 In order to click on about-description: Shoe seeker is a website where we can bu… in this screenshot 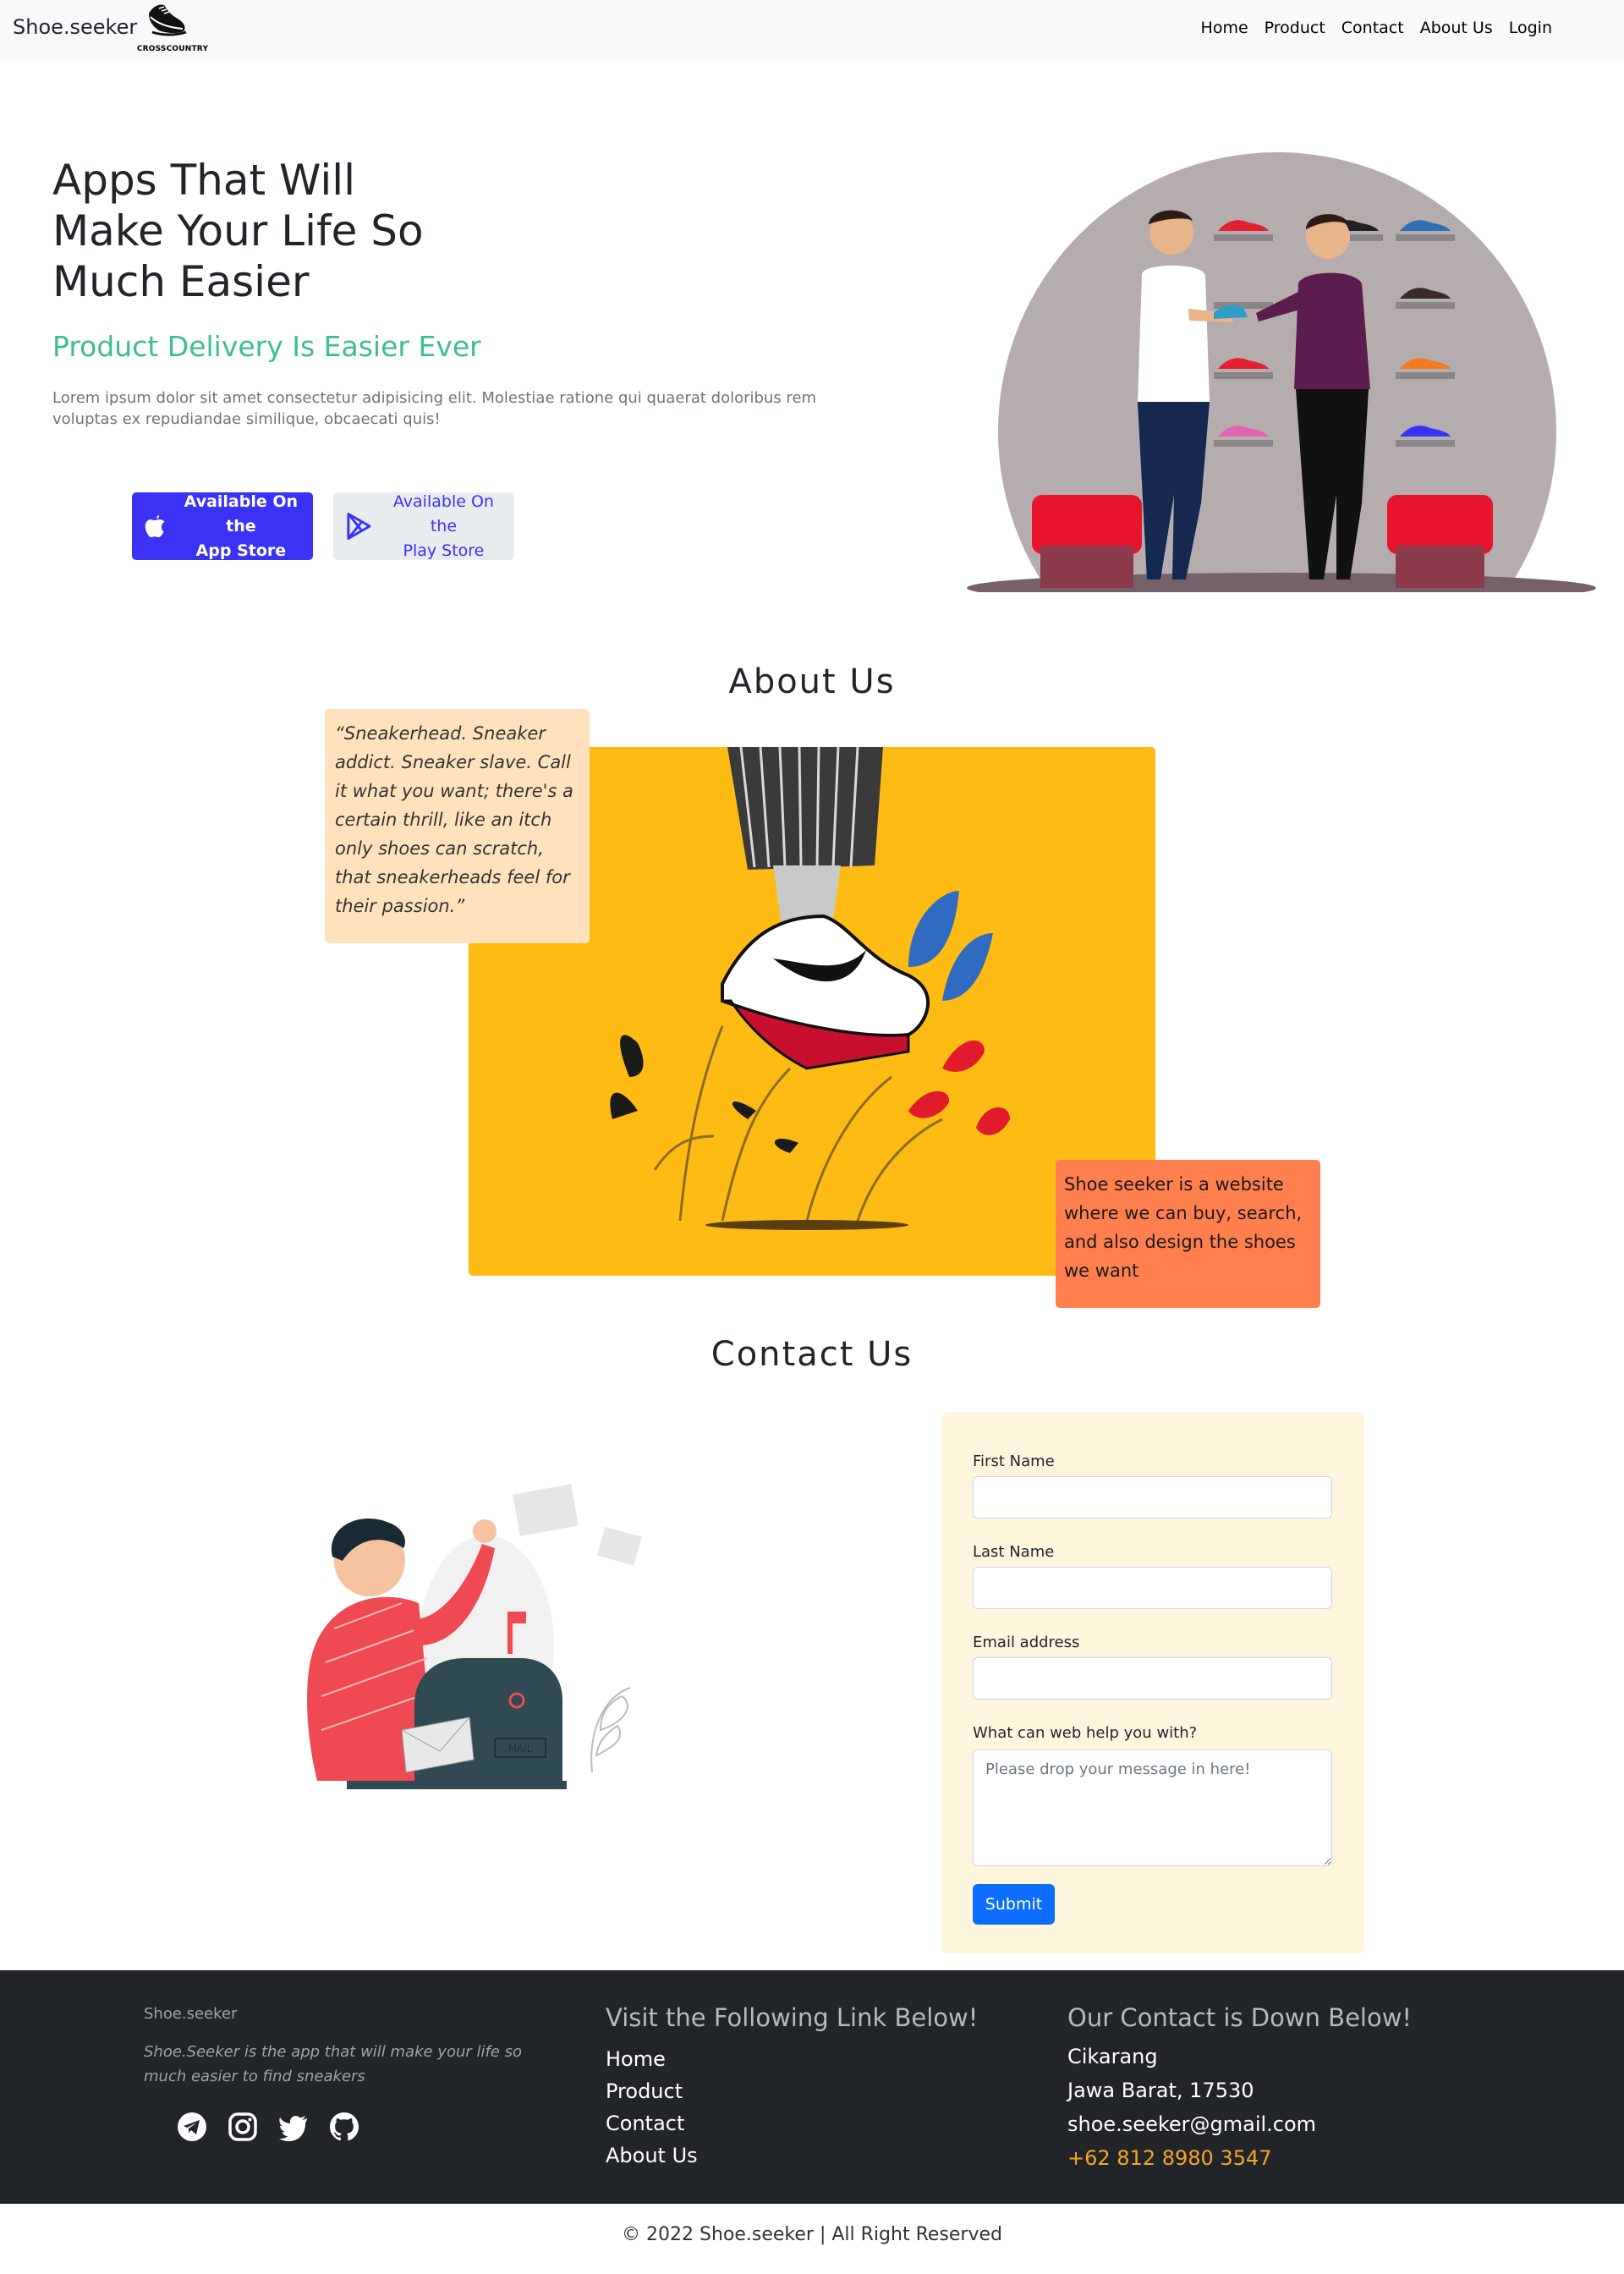, I will do `click(1188, 1234)`.